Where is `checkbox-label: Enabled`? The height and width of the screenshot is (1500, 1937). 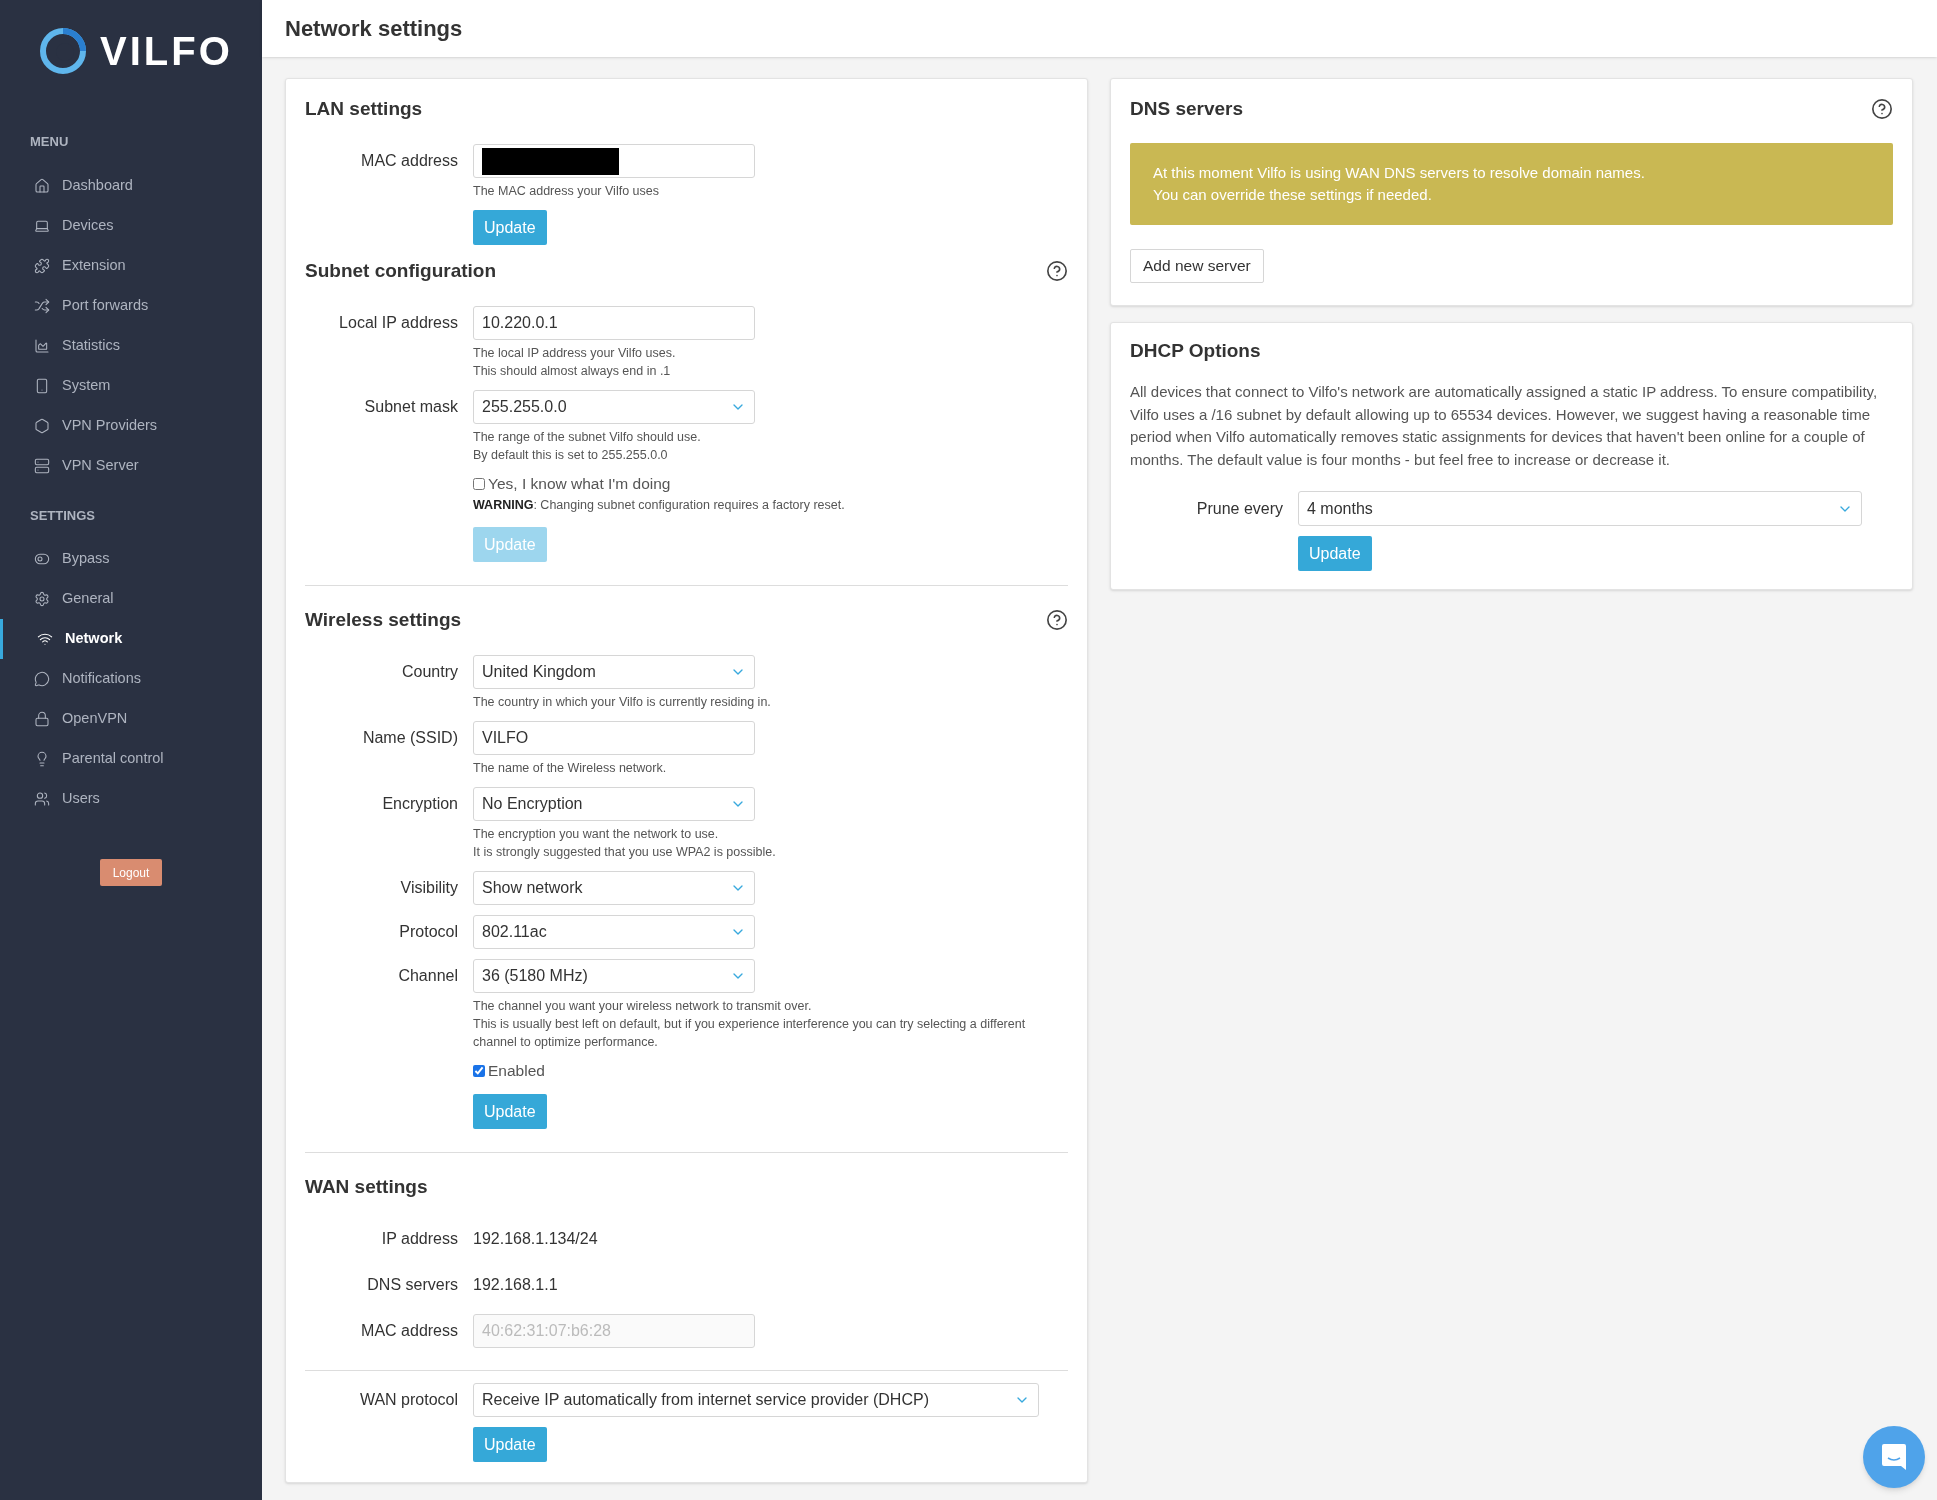
checkbox-label: Enabled is located at coordinates (509, 1071).